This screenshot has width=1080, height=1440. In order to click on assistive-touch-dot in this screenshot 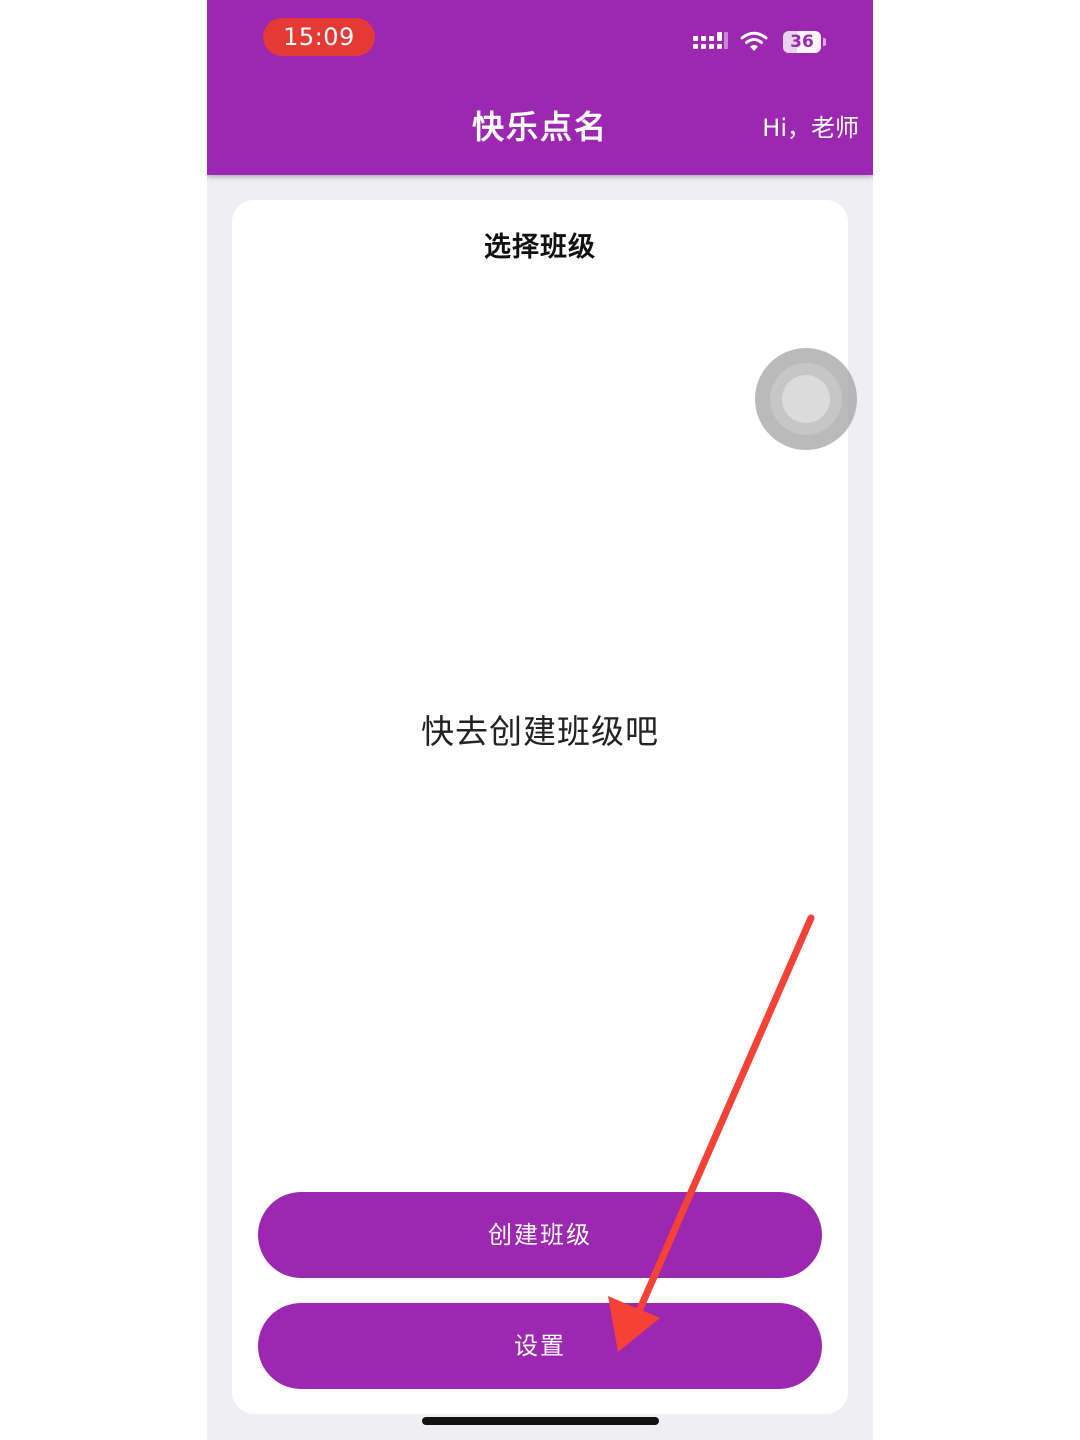, I will do `click(806, 399)`.